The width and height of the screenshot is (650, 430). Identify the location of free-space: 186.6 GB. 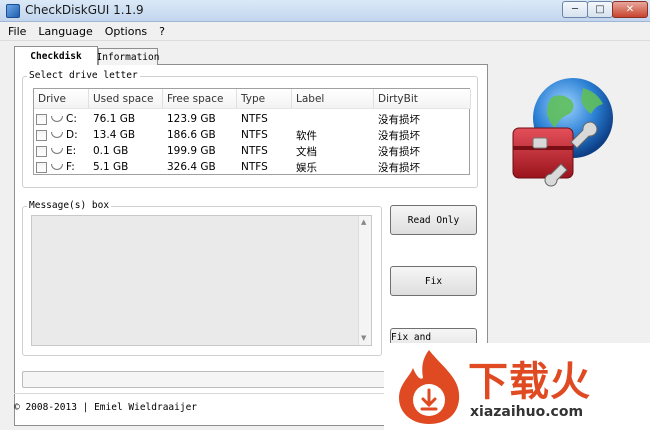
(191, 135).